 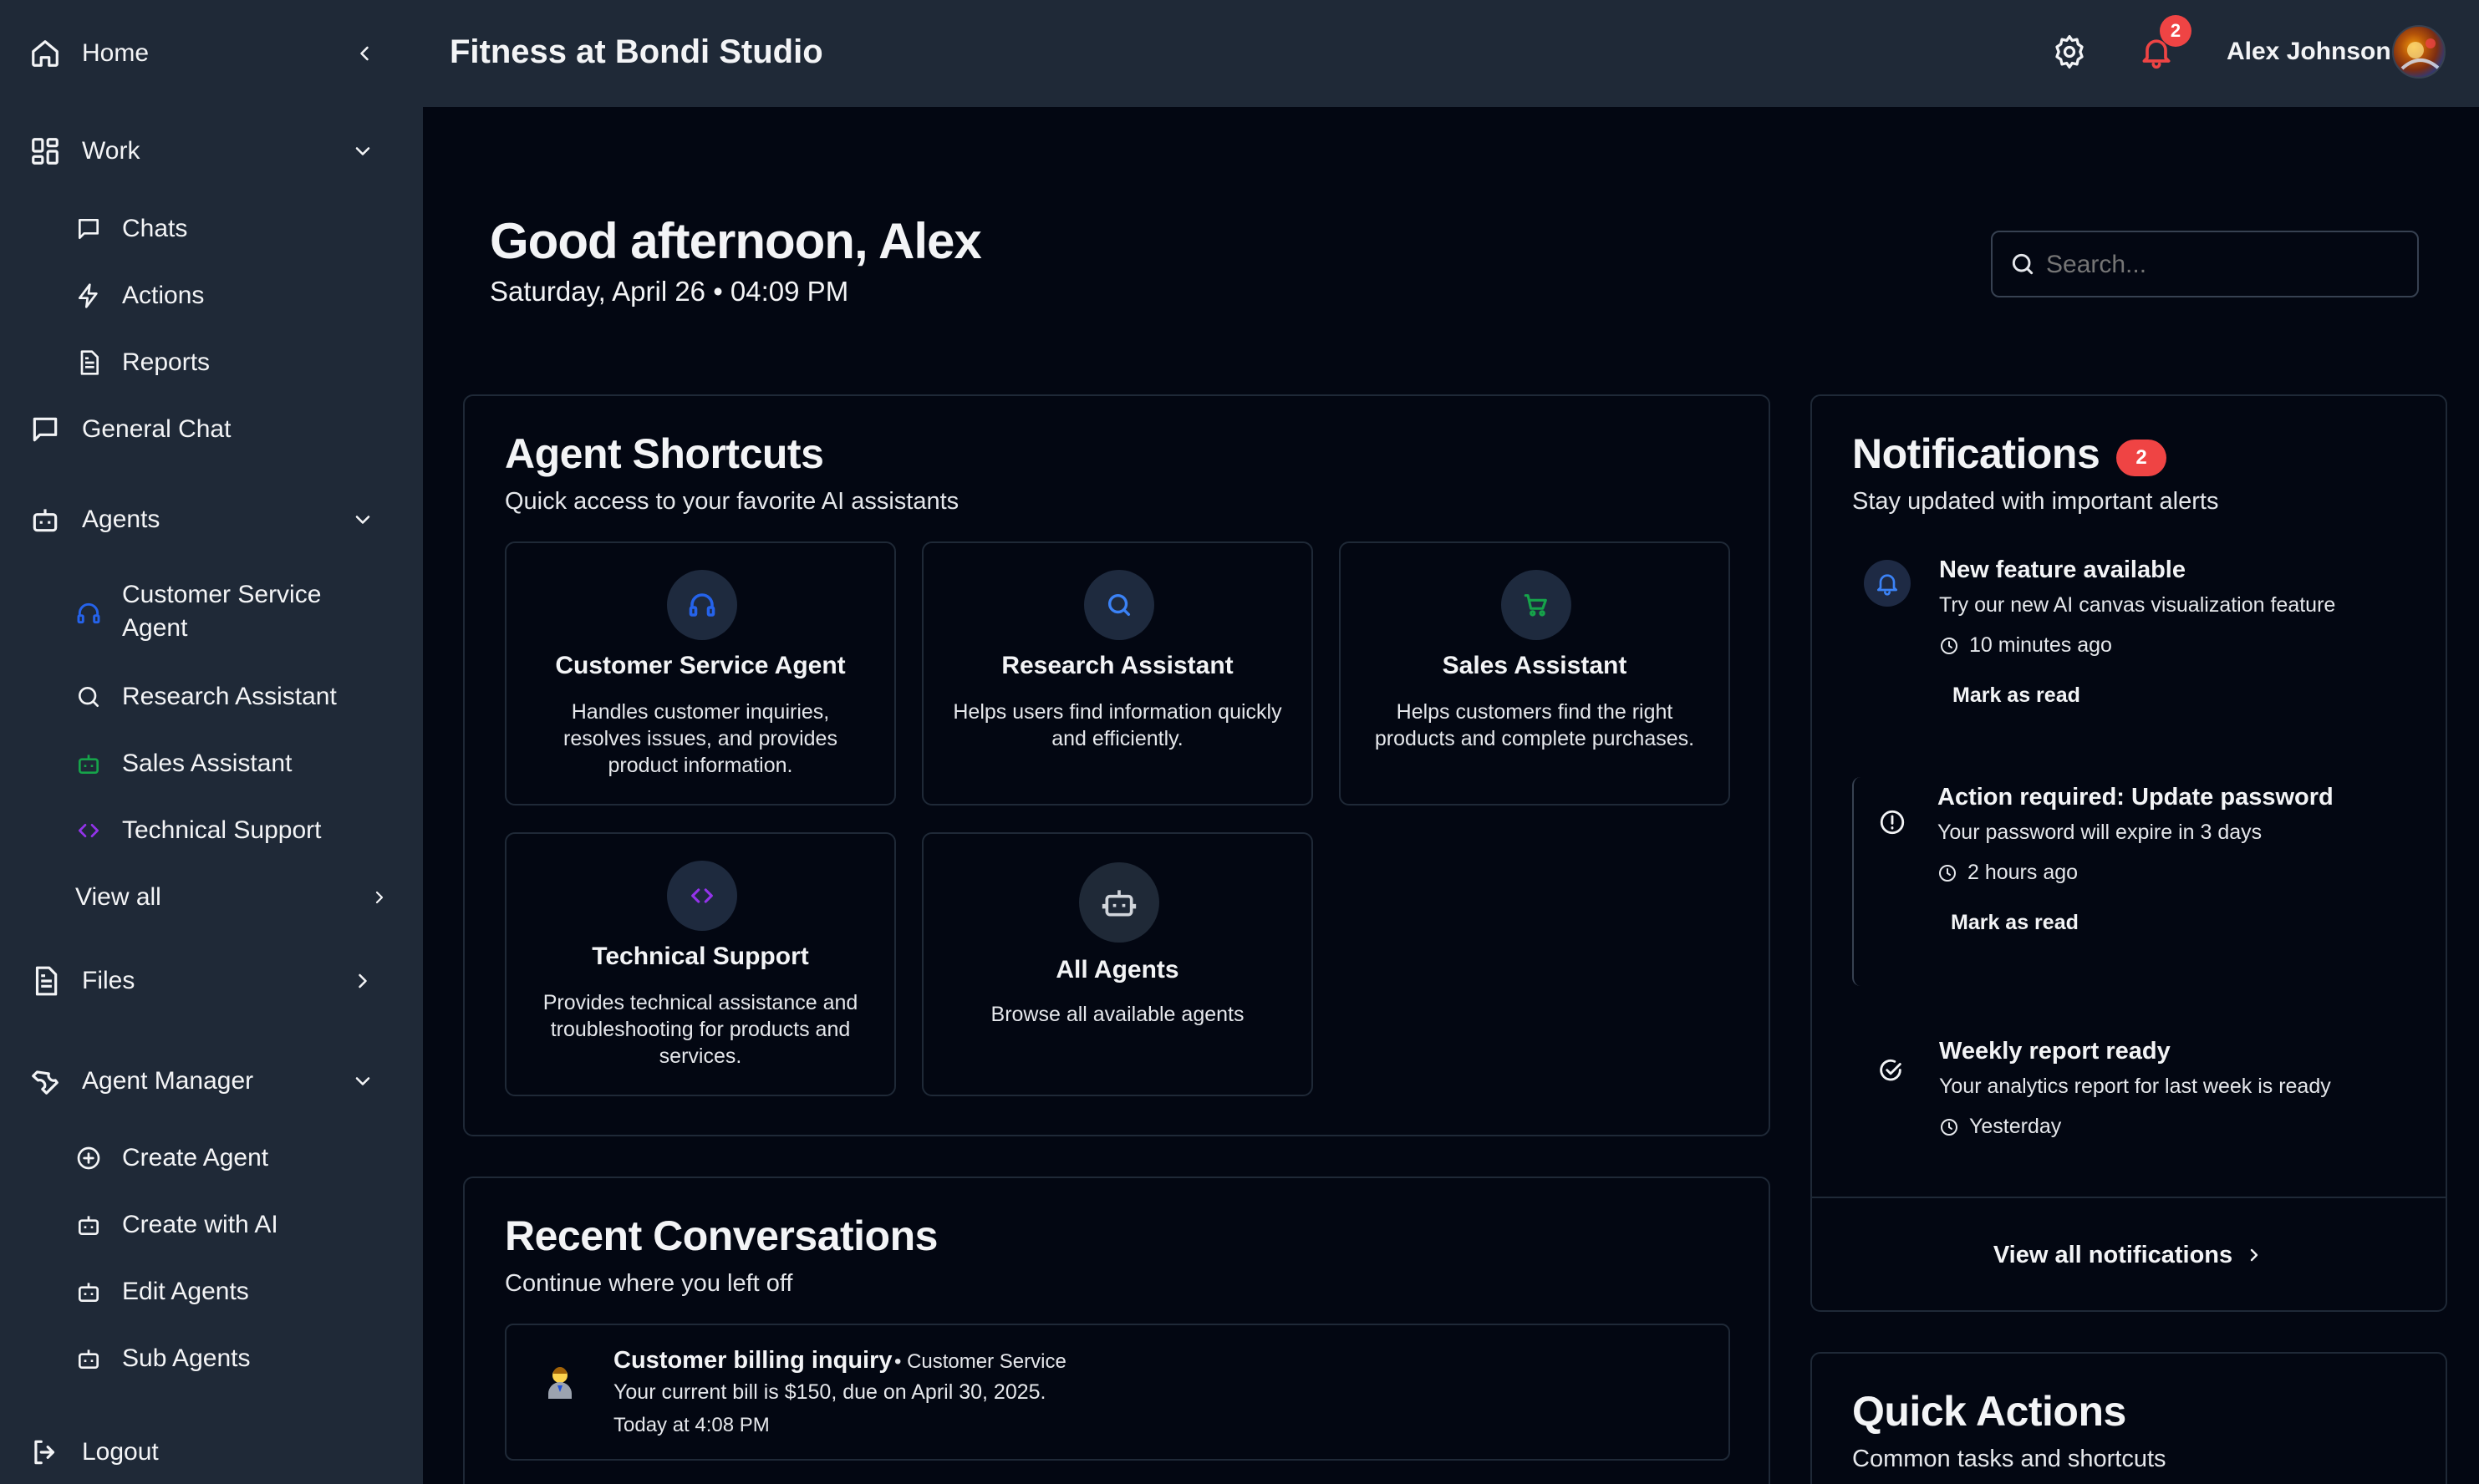 I want to click on sidebar-item-label: Technical Support, so click(x=222, y=830).